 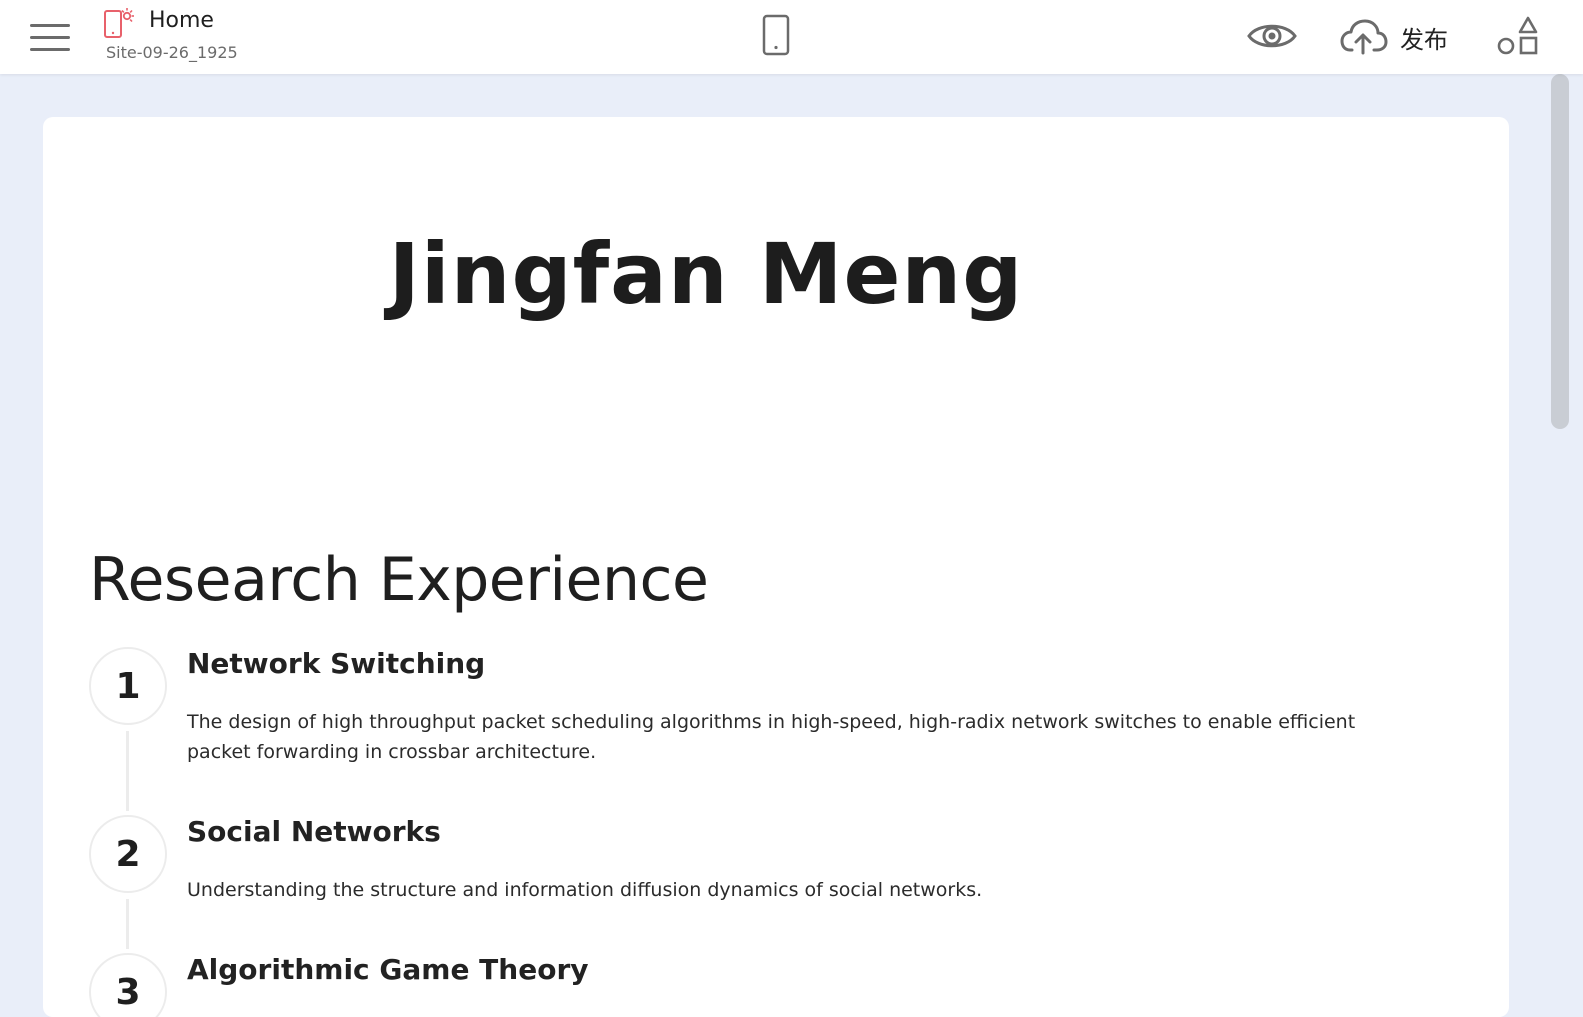 I want to click on hamburger-icon, so click(x=50, y=37).